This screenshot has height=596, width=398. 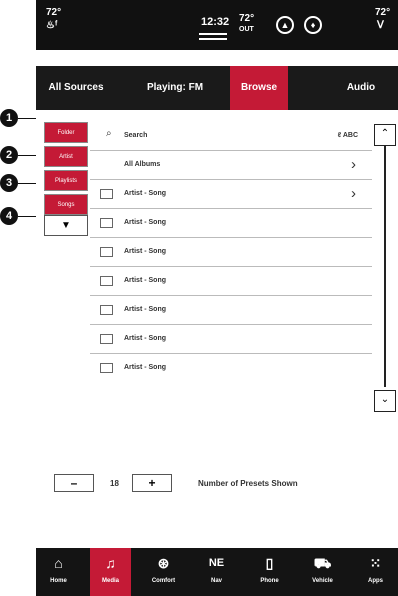 I want to click on music-icon: ♫, so click(x=110, y=563).